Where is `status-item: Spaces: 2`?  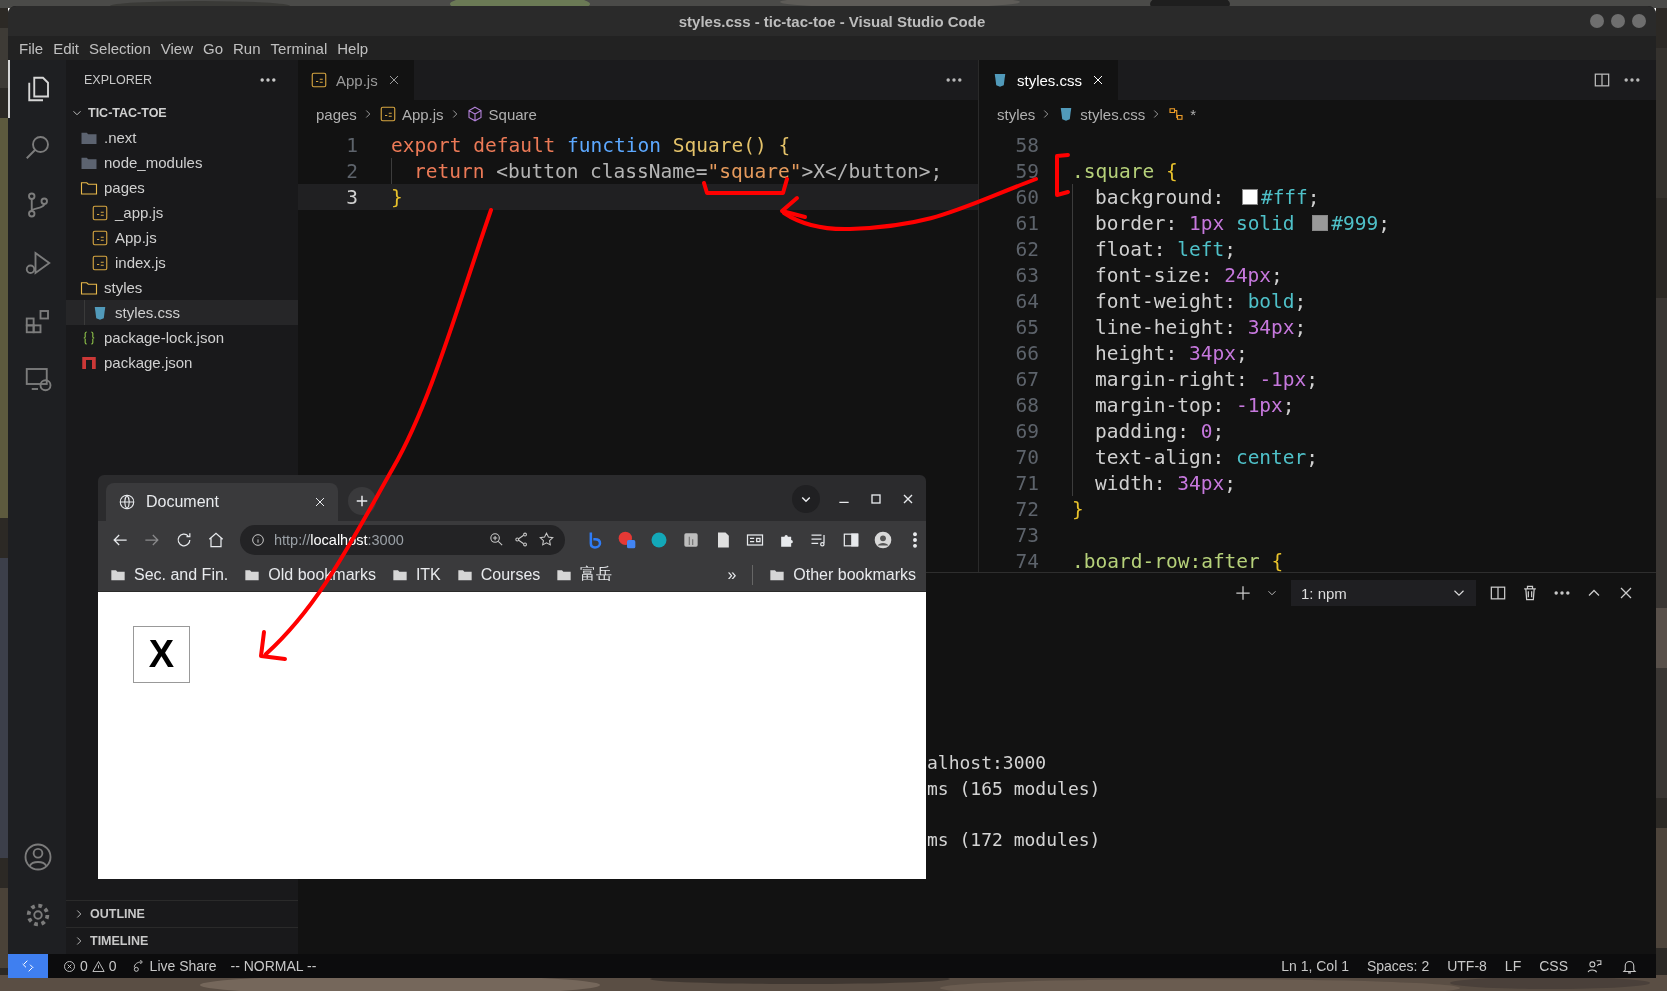
status-item: Spaces: 2 is located at coordinates (1398, 966).